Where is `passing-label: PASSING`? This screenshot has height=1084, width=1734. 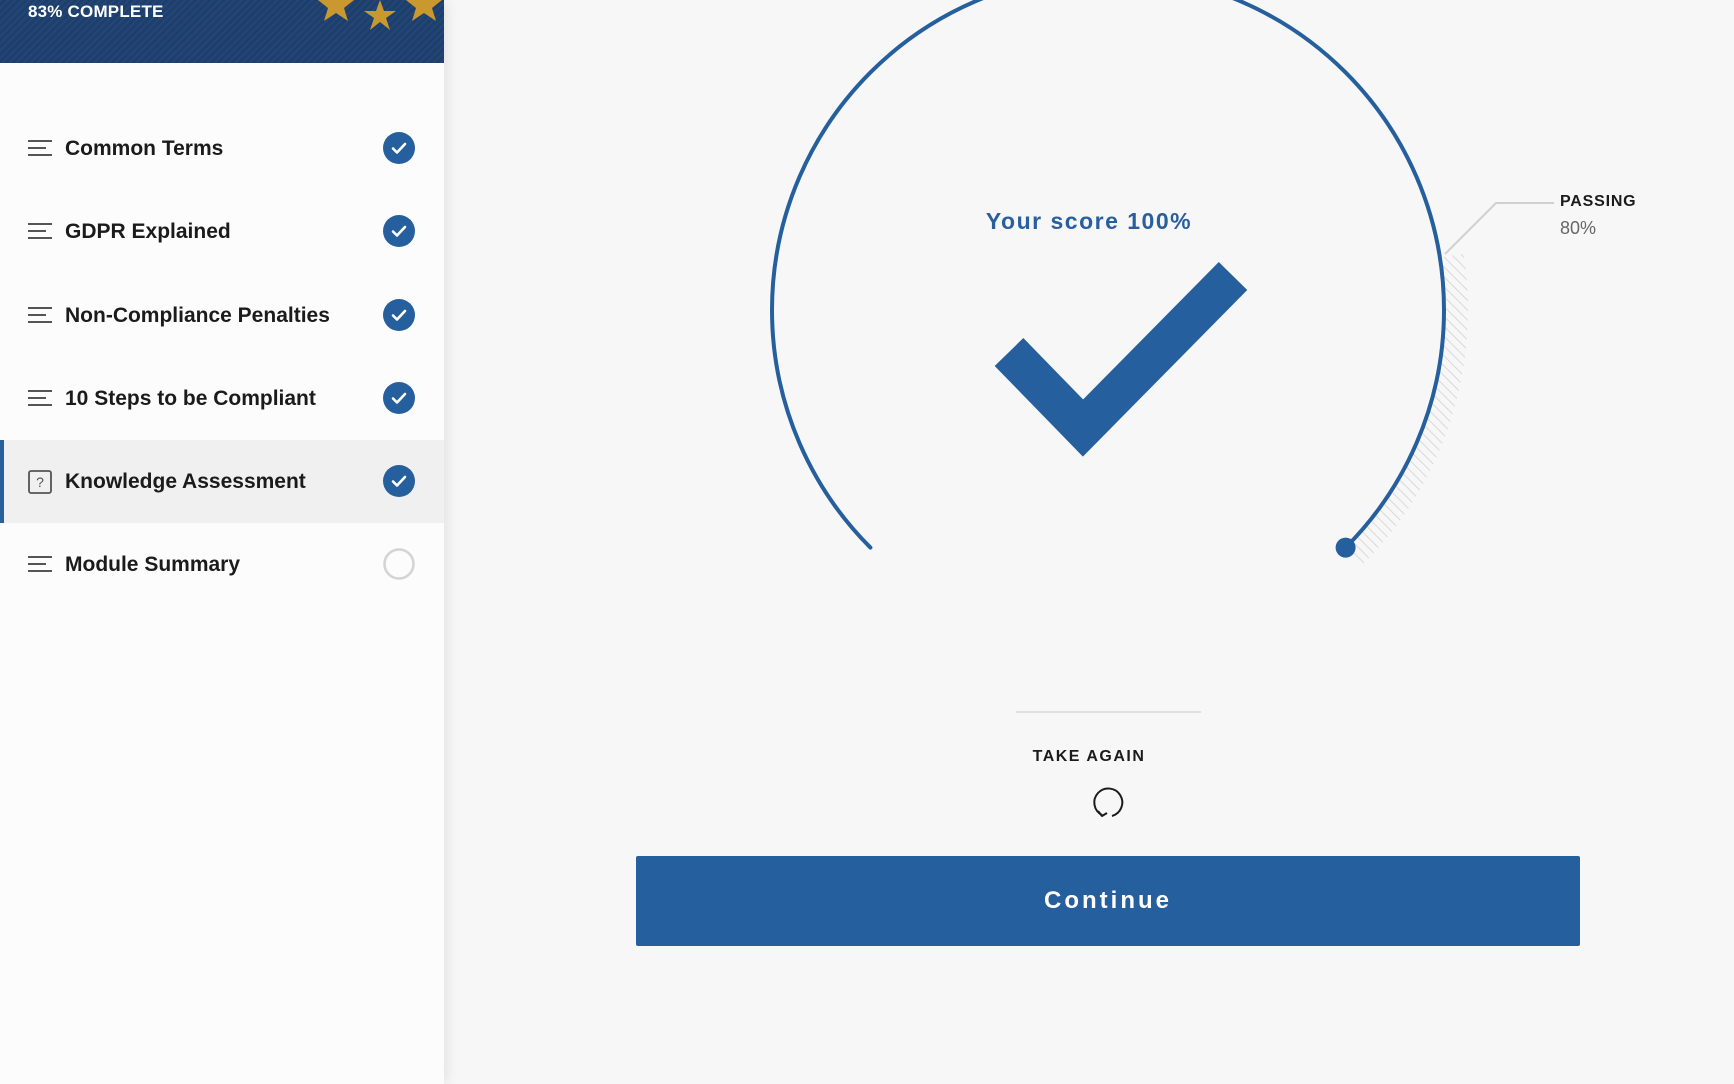 passing-label: PASSING is located at coordinates (1598, 201).